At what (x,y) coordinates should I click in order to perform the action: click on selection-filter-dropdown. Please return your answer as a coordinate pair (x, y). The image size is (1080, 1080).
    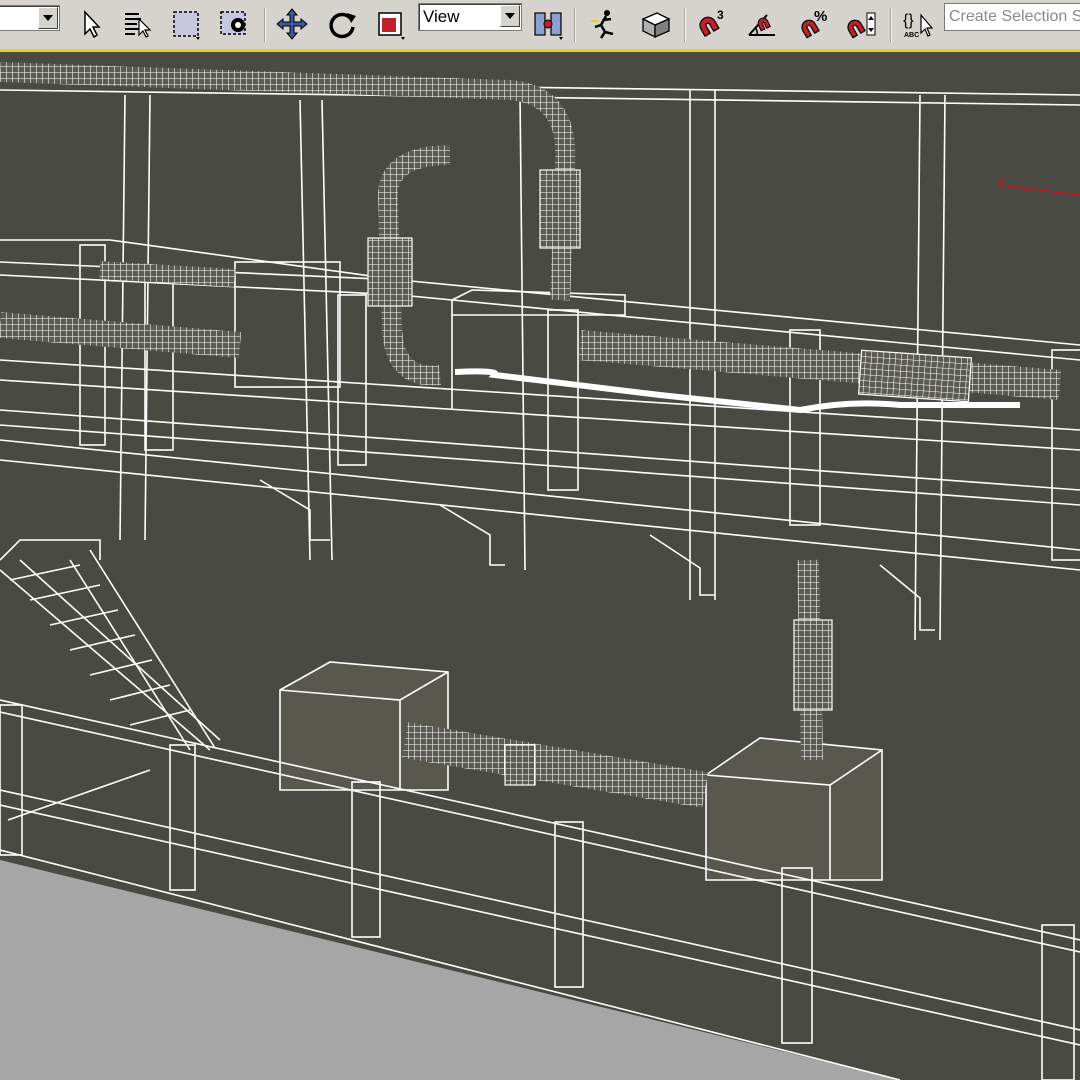
    Looking at the image, I should click on (30, 18).